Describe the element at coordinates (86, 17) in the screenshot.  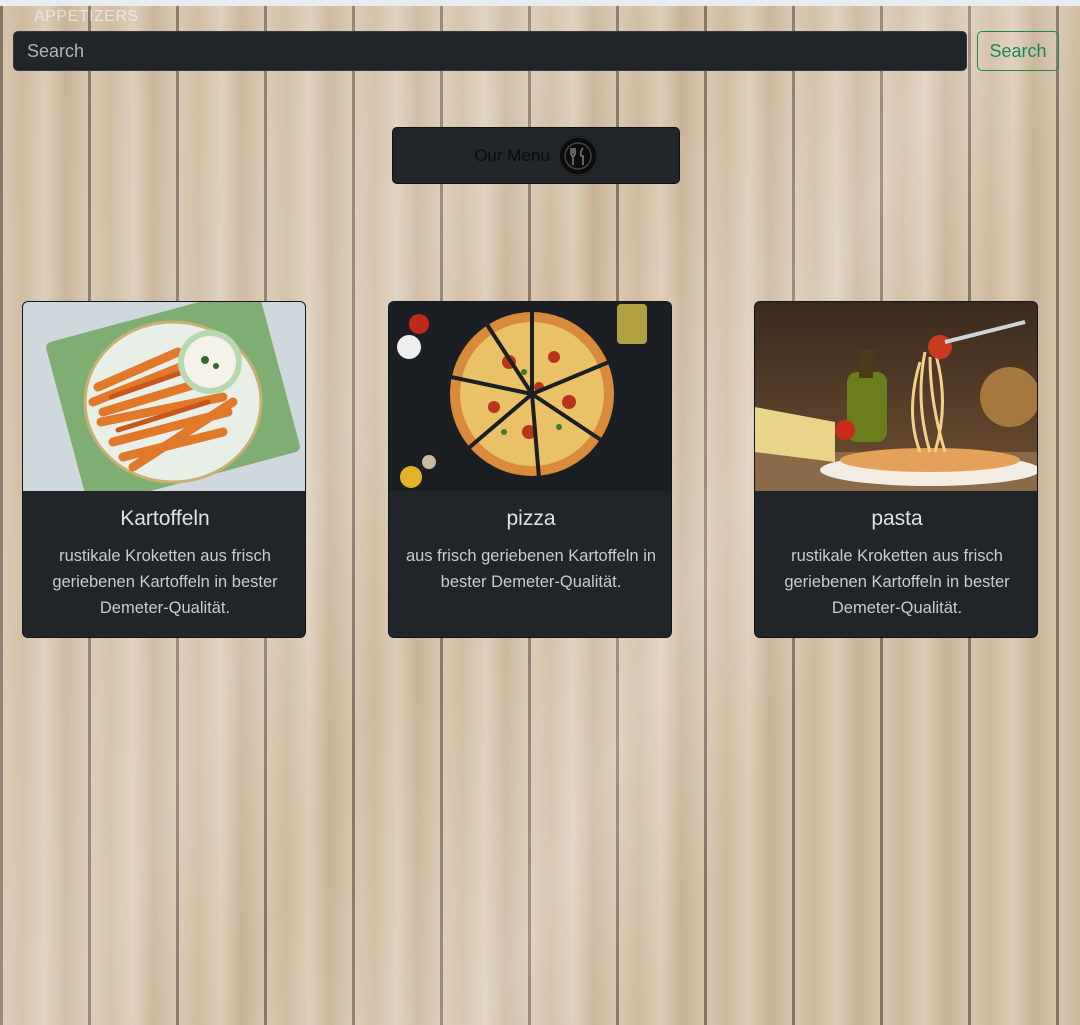
I see `brand-title: APPETIZERS` at that location.